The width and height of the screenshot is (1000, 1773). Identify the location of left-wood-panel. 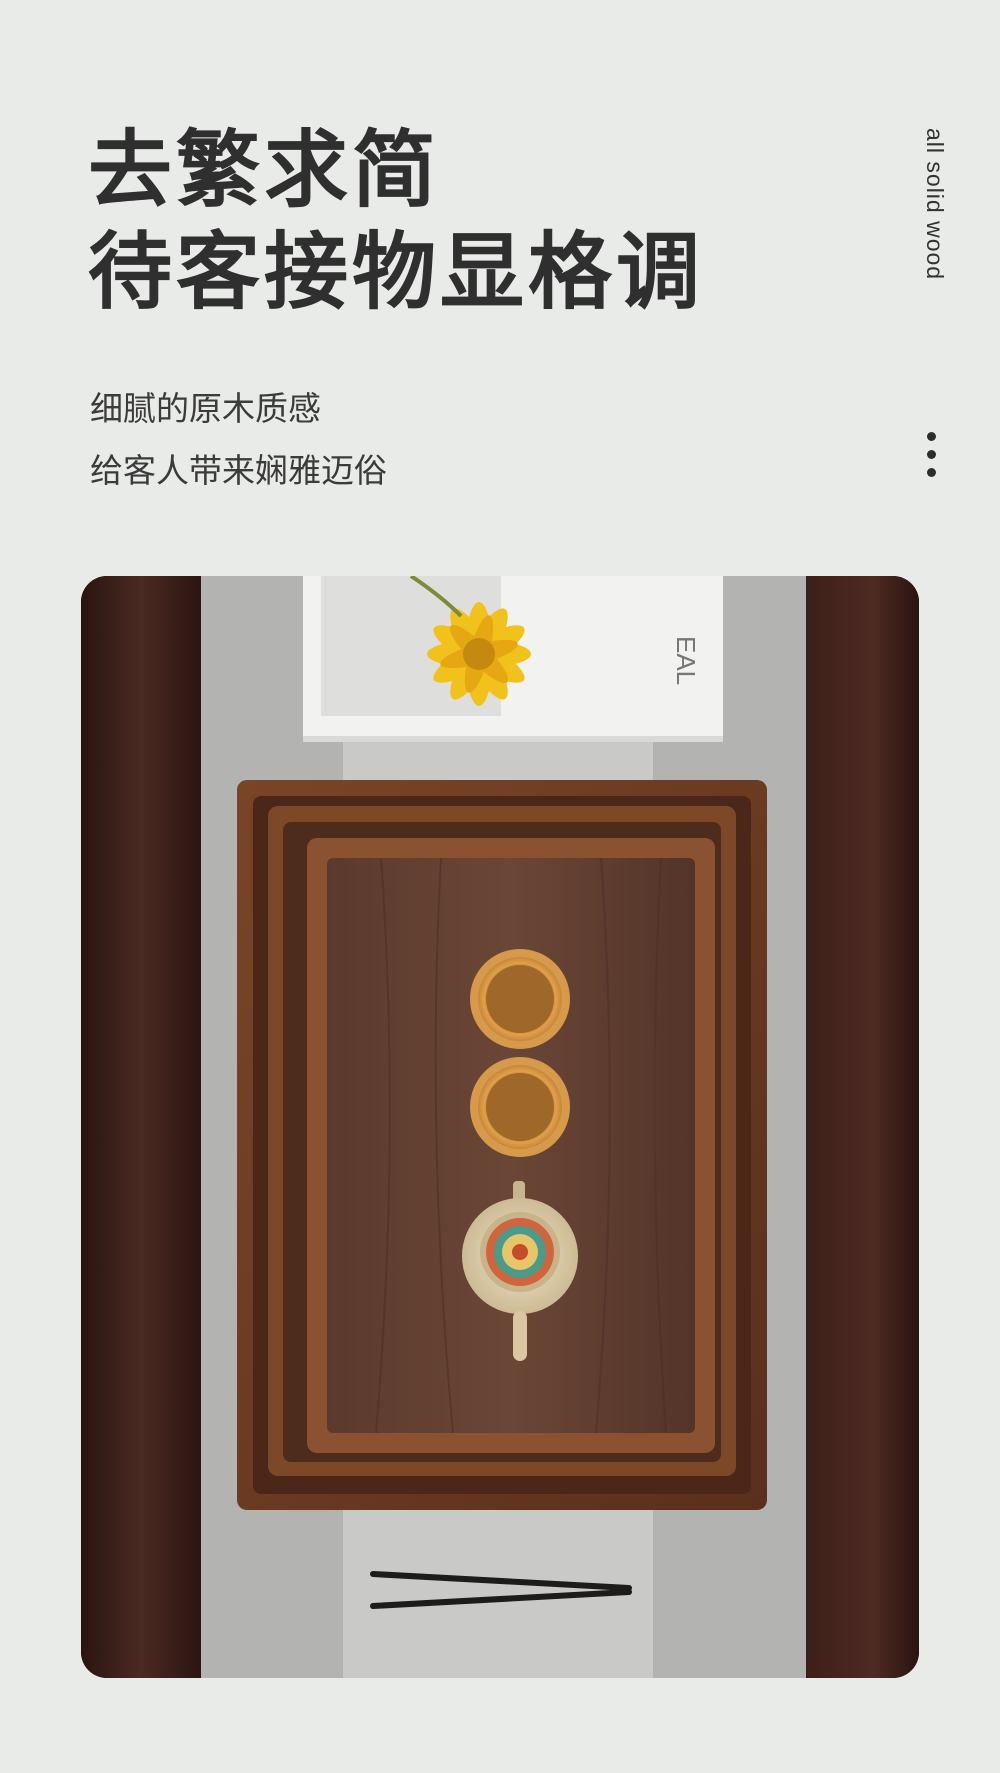
(141, 1127).